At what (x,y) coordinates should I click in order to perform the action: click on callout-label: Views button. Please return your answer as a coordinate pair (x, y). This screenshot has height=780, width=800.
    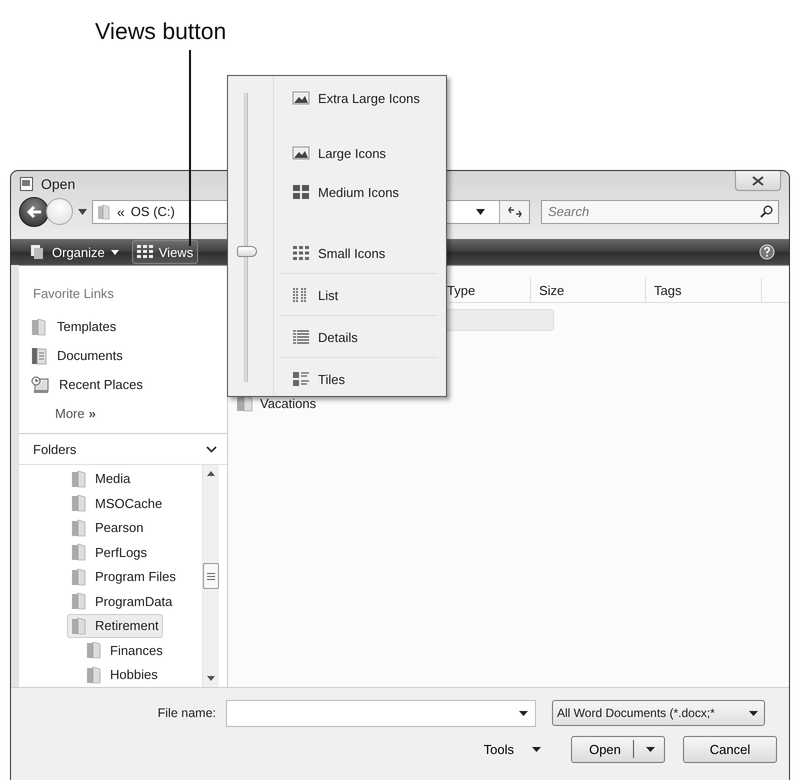
    Looking at the image, I should click on (160, 31).